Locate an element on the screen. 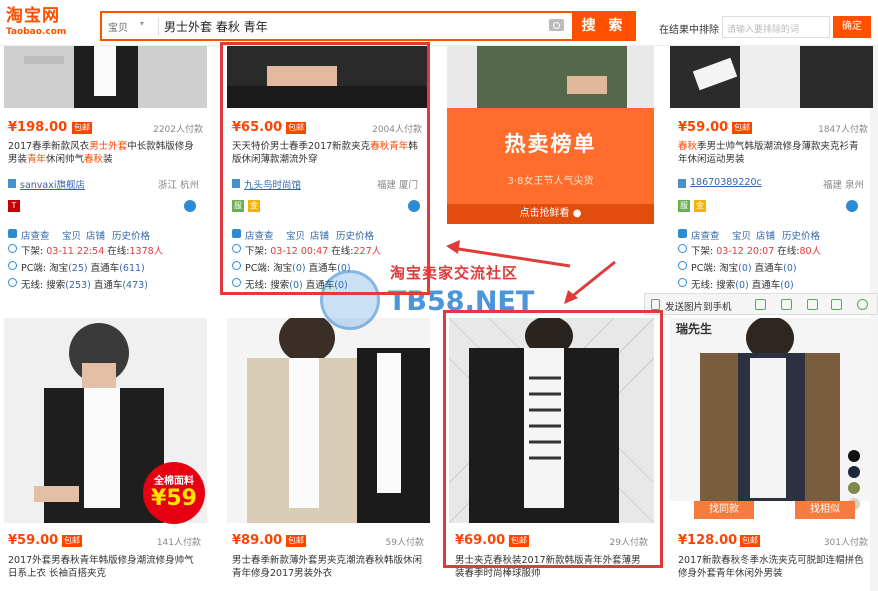  product-title: 男士春季新款薄外套男夹克潮流春秋韩版休闲青年修身2017男装外衣 is located at coordinates (328, 567).